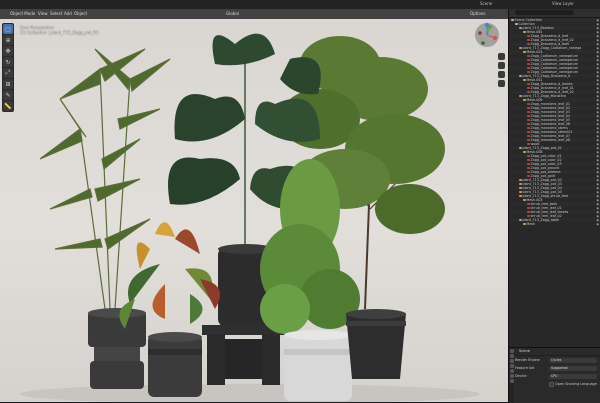 Image resolution: width=600 pixels, height=403 pixels. I want to click on menu-object: Object, so click(80, 13).